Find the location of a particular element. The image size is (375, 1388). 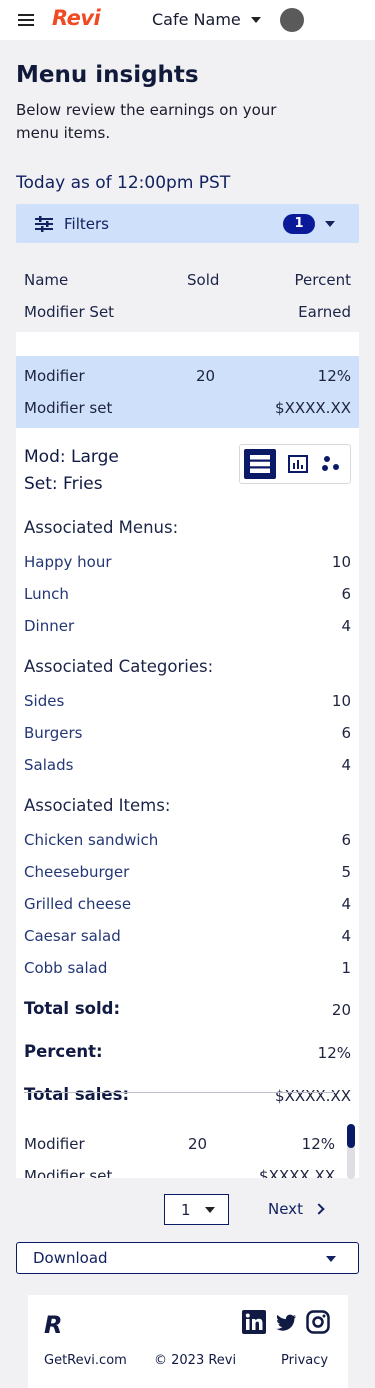

menu-icon is located at coordinates (26, 20).